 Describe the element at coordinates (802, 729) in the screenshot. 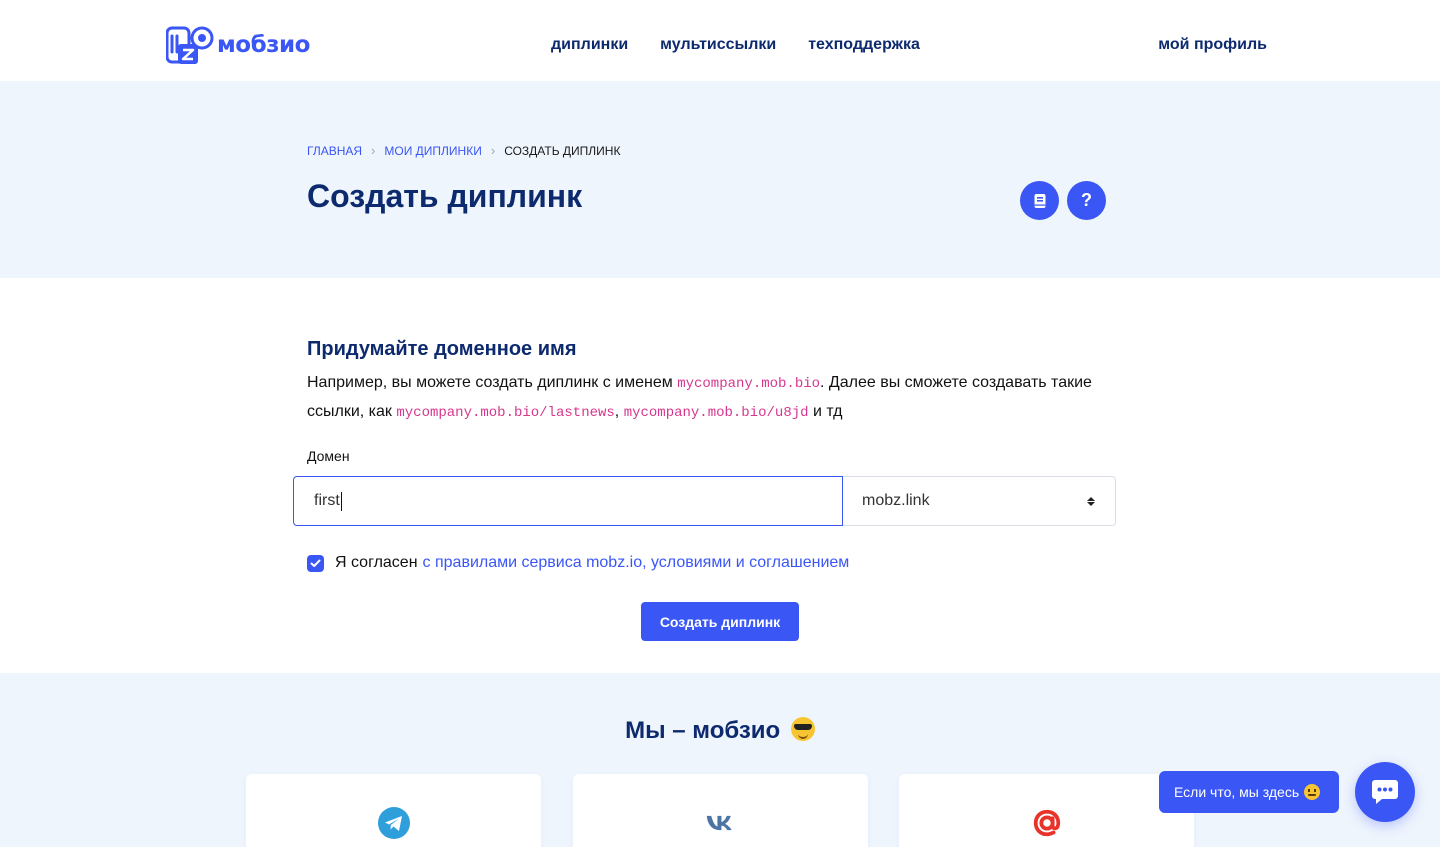

I see `sunglasses-emoji-icon` at that location.